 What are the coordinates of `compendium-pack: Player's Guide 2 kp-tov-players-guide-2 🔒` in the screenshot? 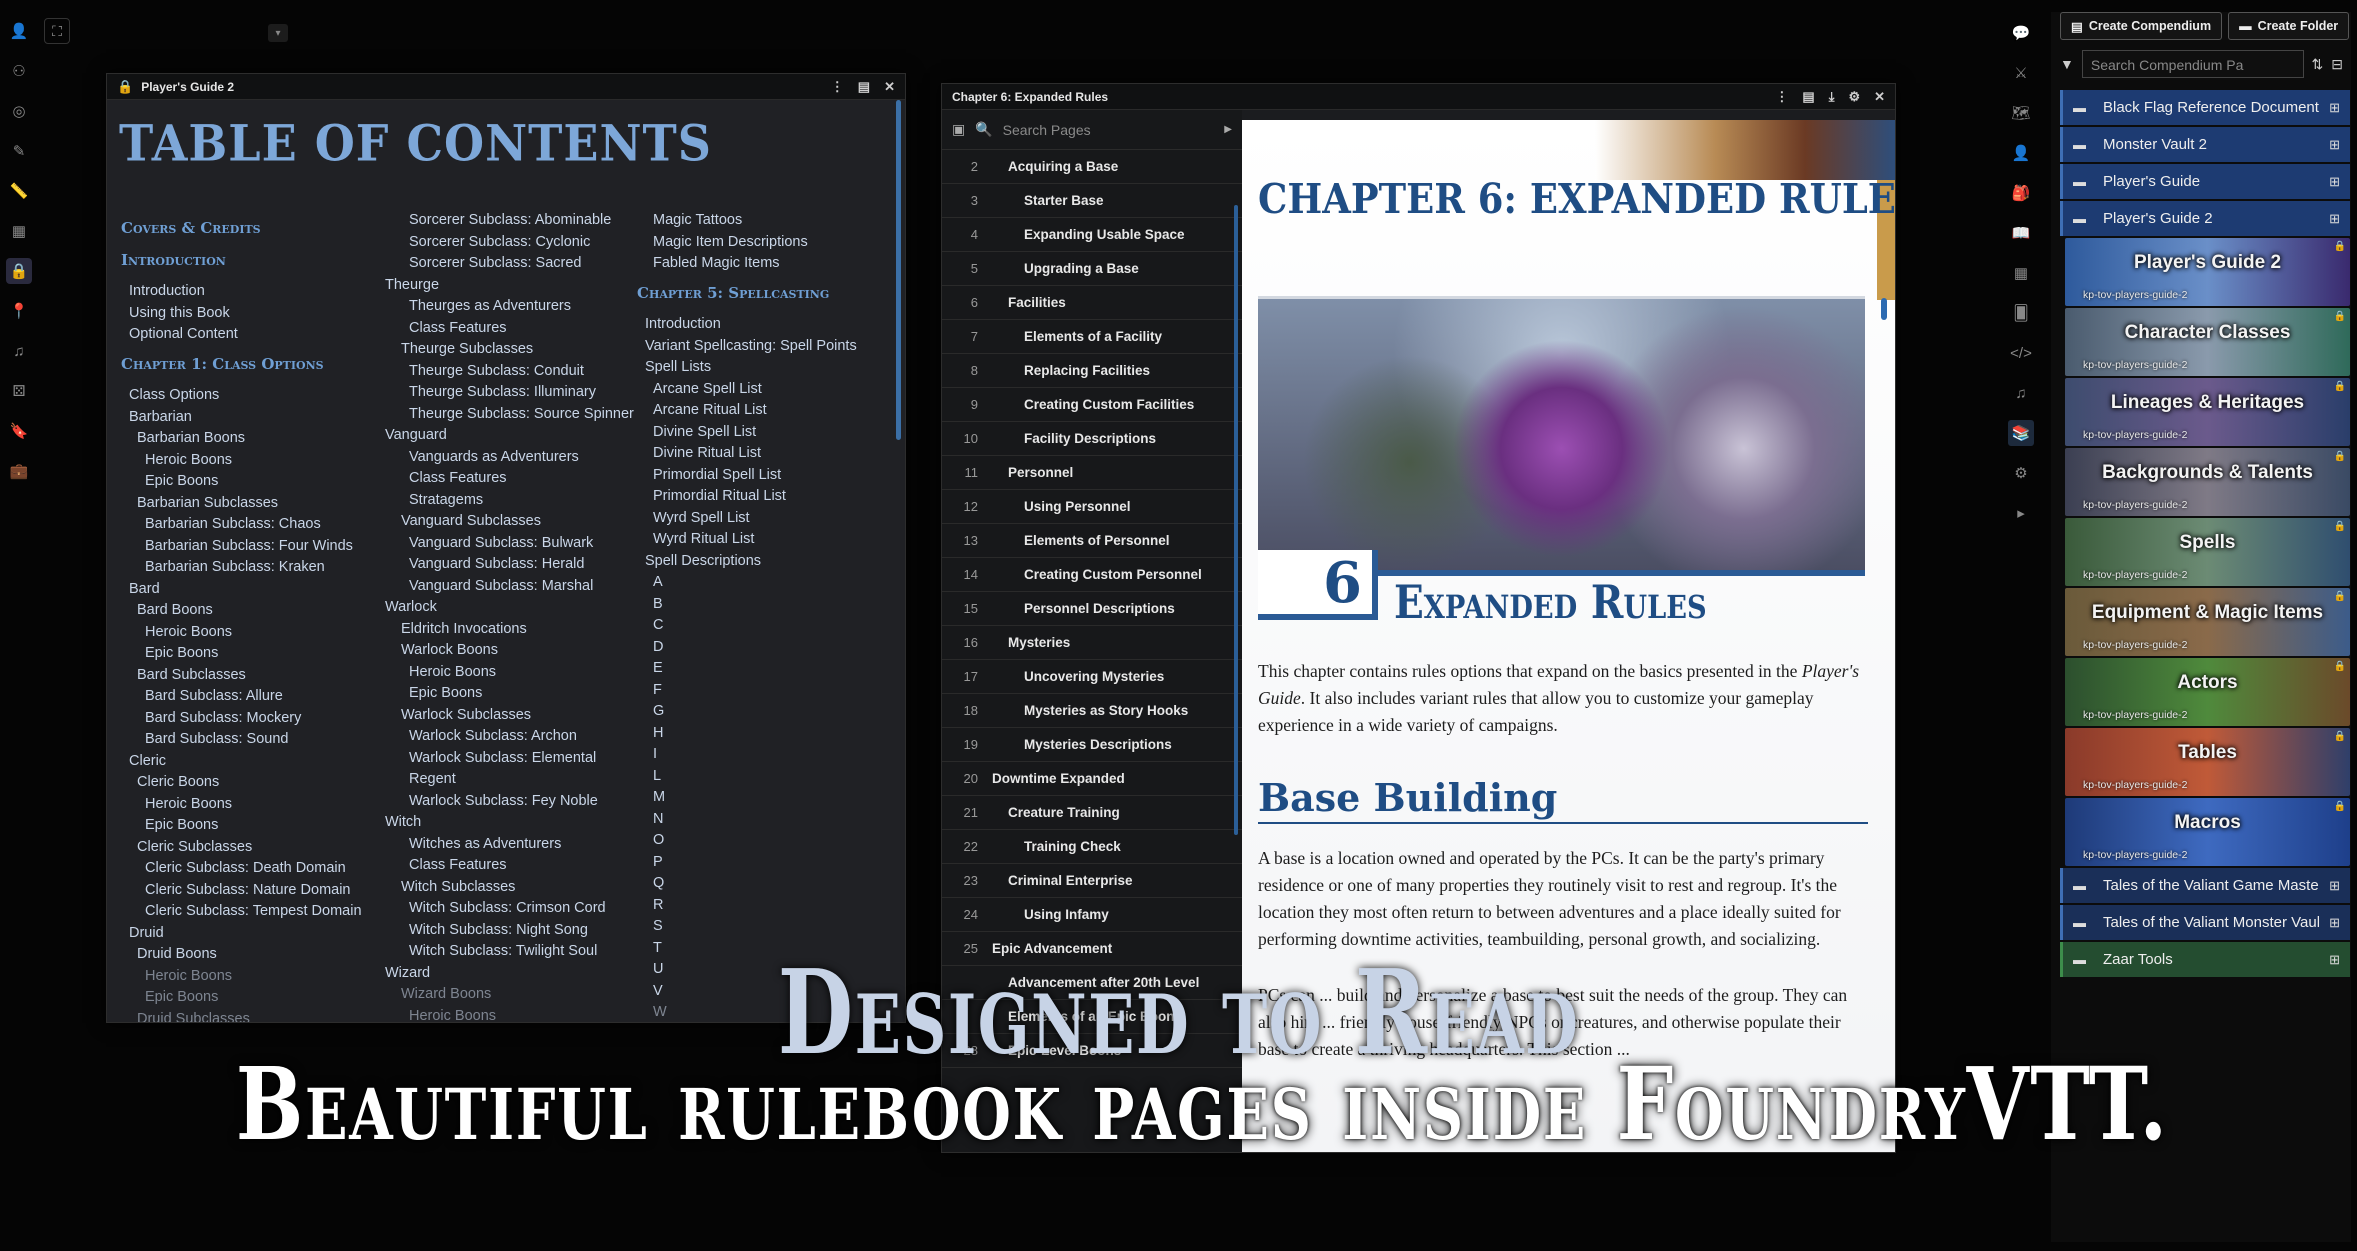 It's located at (2207, 272).